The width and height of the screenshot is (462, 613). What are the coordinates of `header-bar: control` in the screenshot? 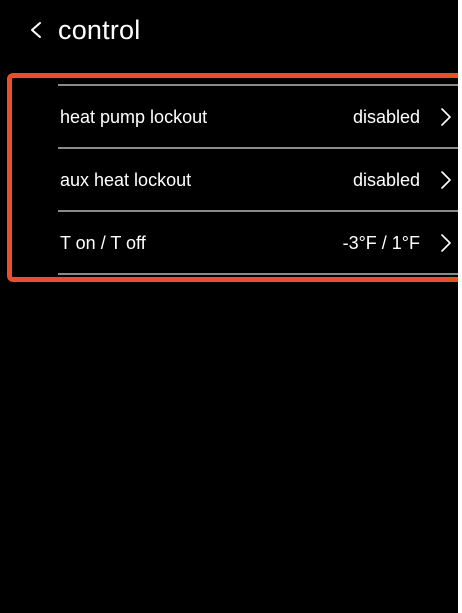 It's located at (229, 30).